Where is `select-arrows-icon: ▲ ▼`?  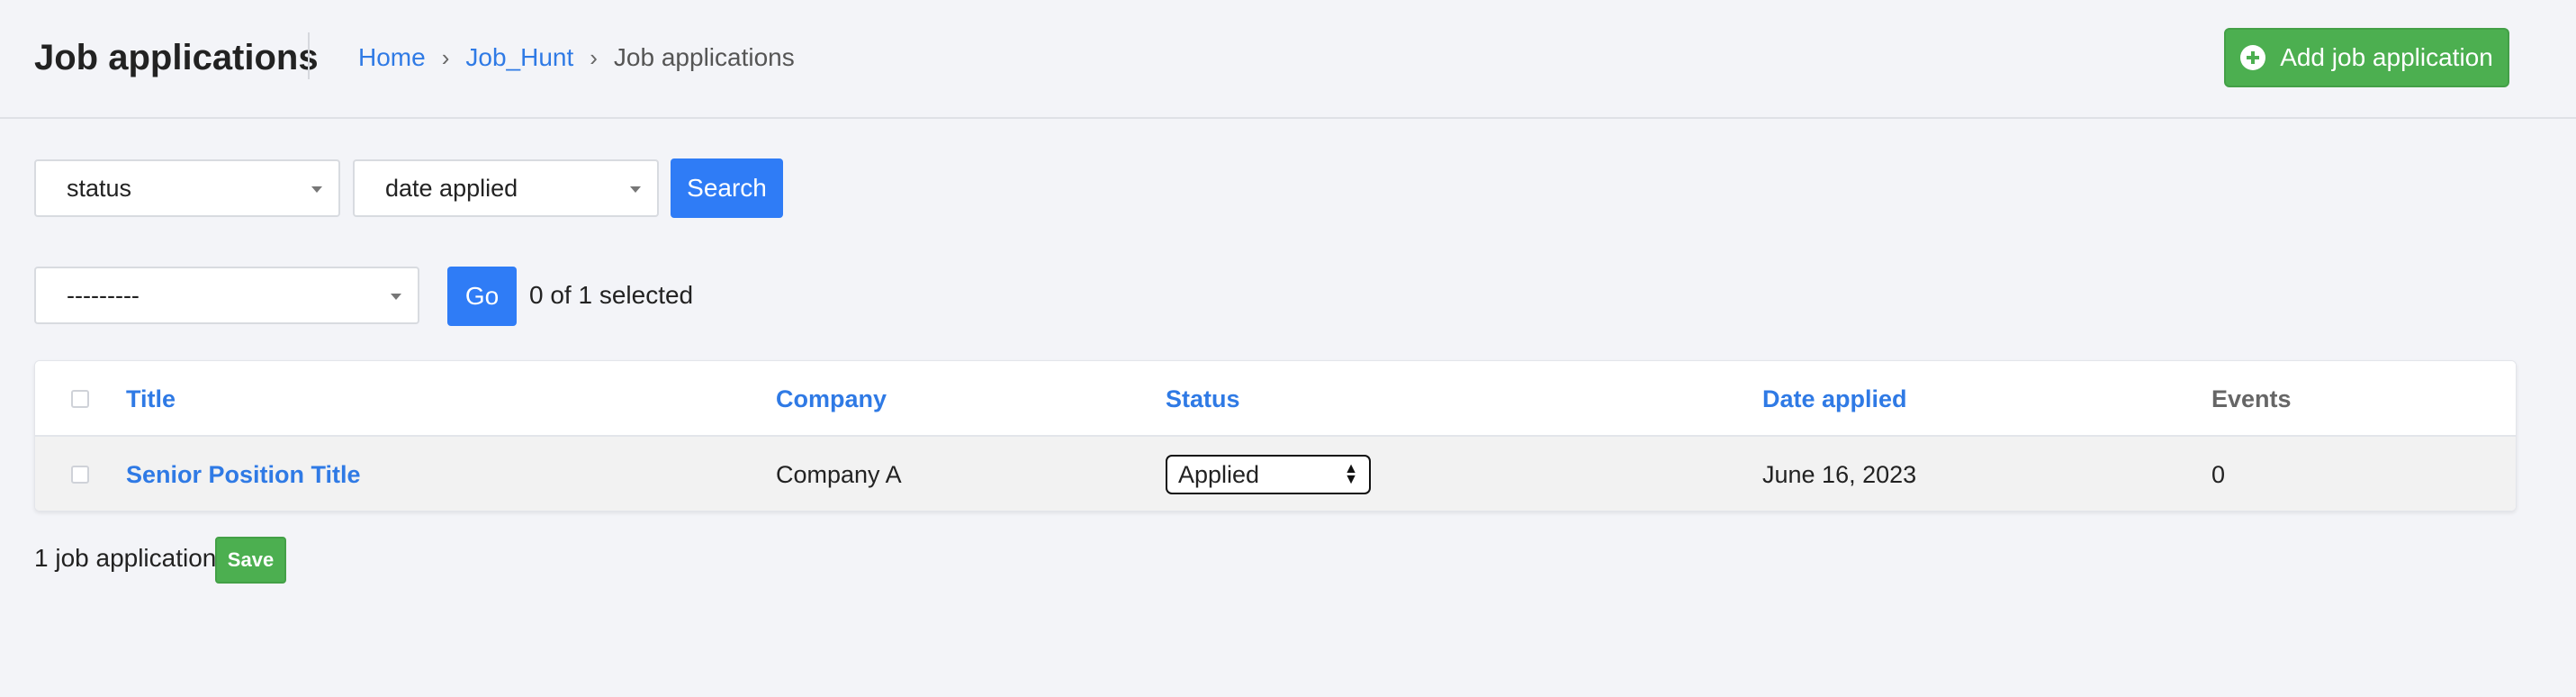
select-arrows-icon: ▲ ▼ is located at coordinates (1351, 474).